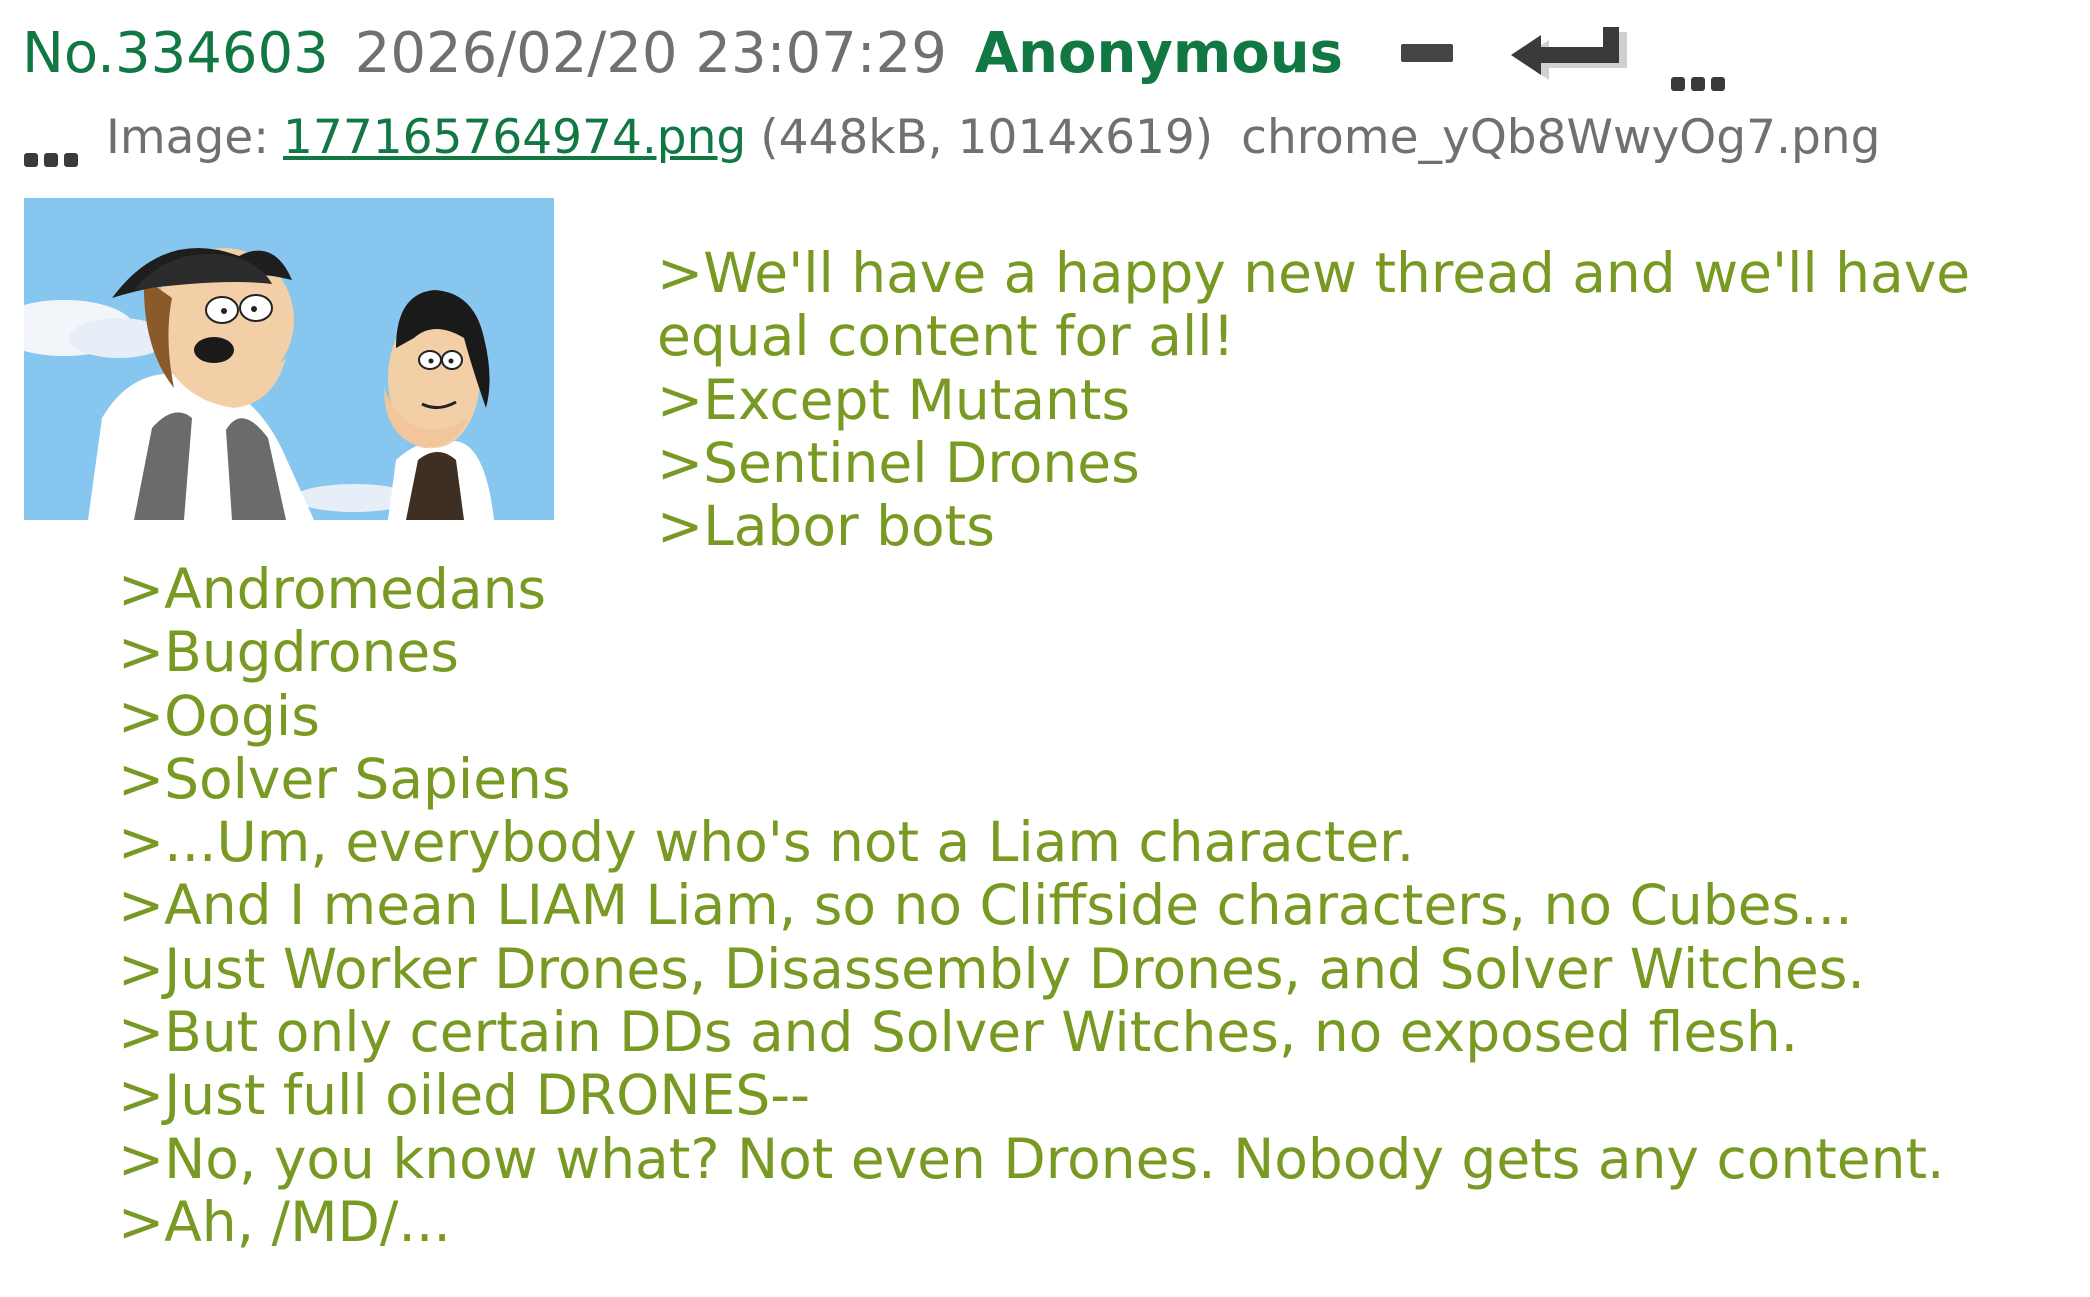 This screenshot has height=1297, width=2090. What do you see at coordinates (188, 137) in the screenshot?
I see `file-label: Image:` at bounding box center [188, 137].